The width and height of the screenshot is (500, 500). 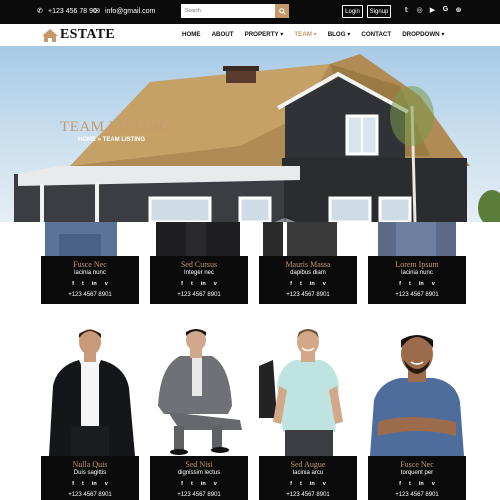 I want to click on search-box, so click(x=235, y=11).